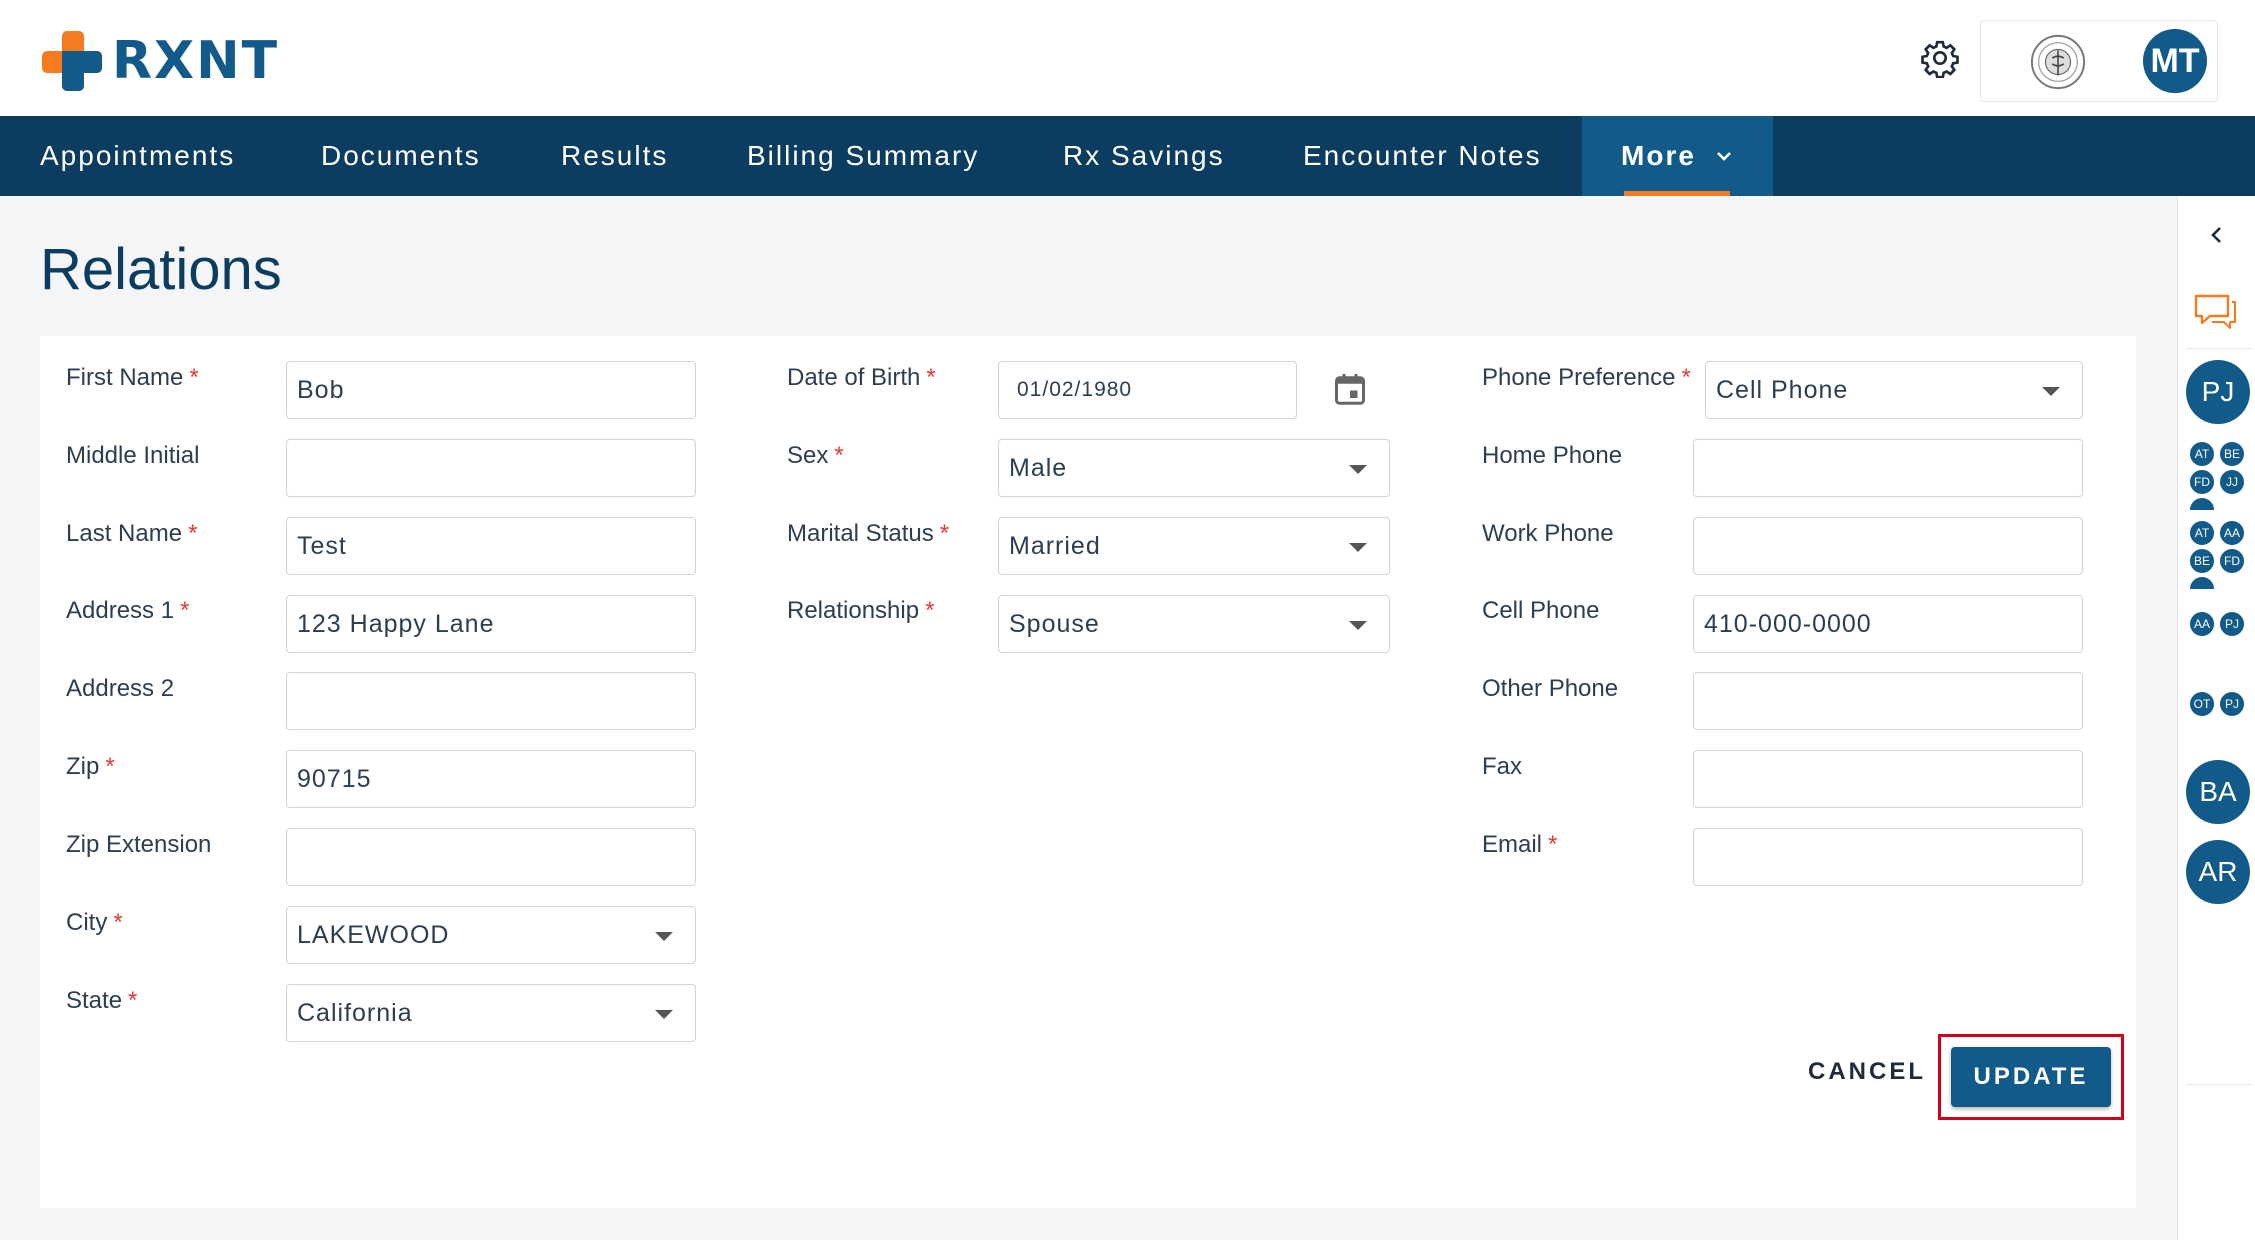 The width and height of the screenshot is (2255, 1240). I want to click on address2-field, so click(491, 701).